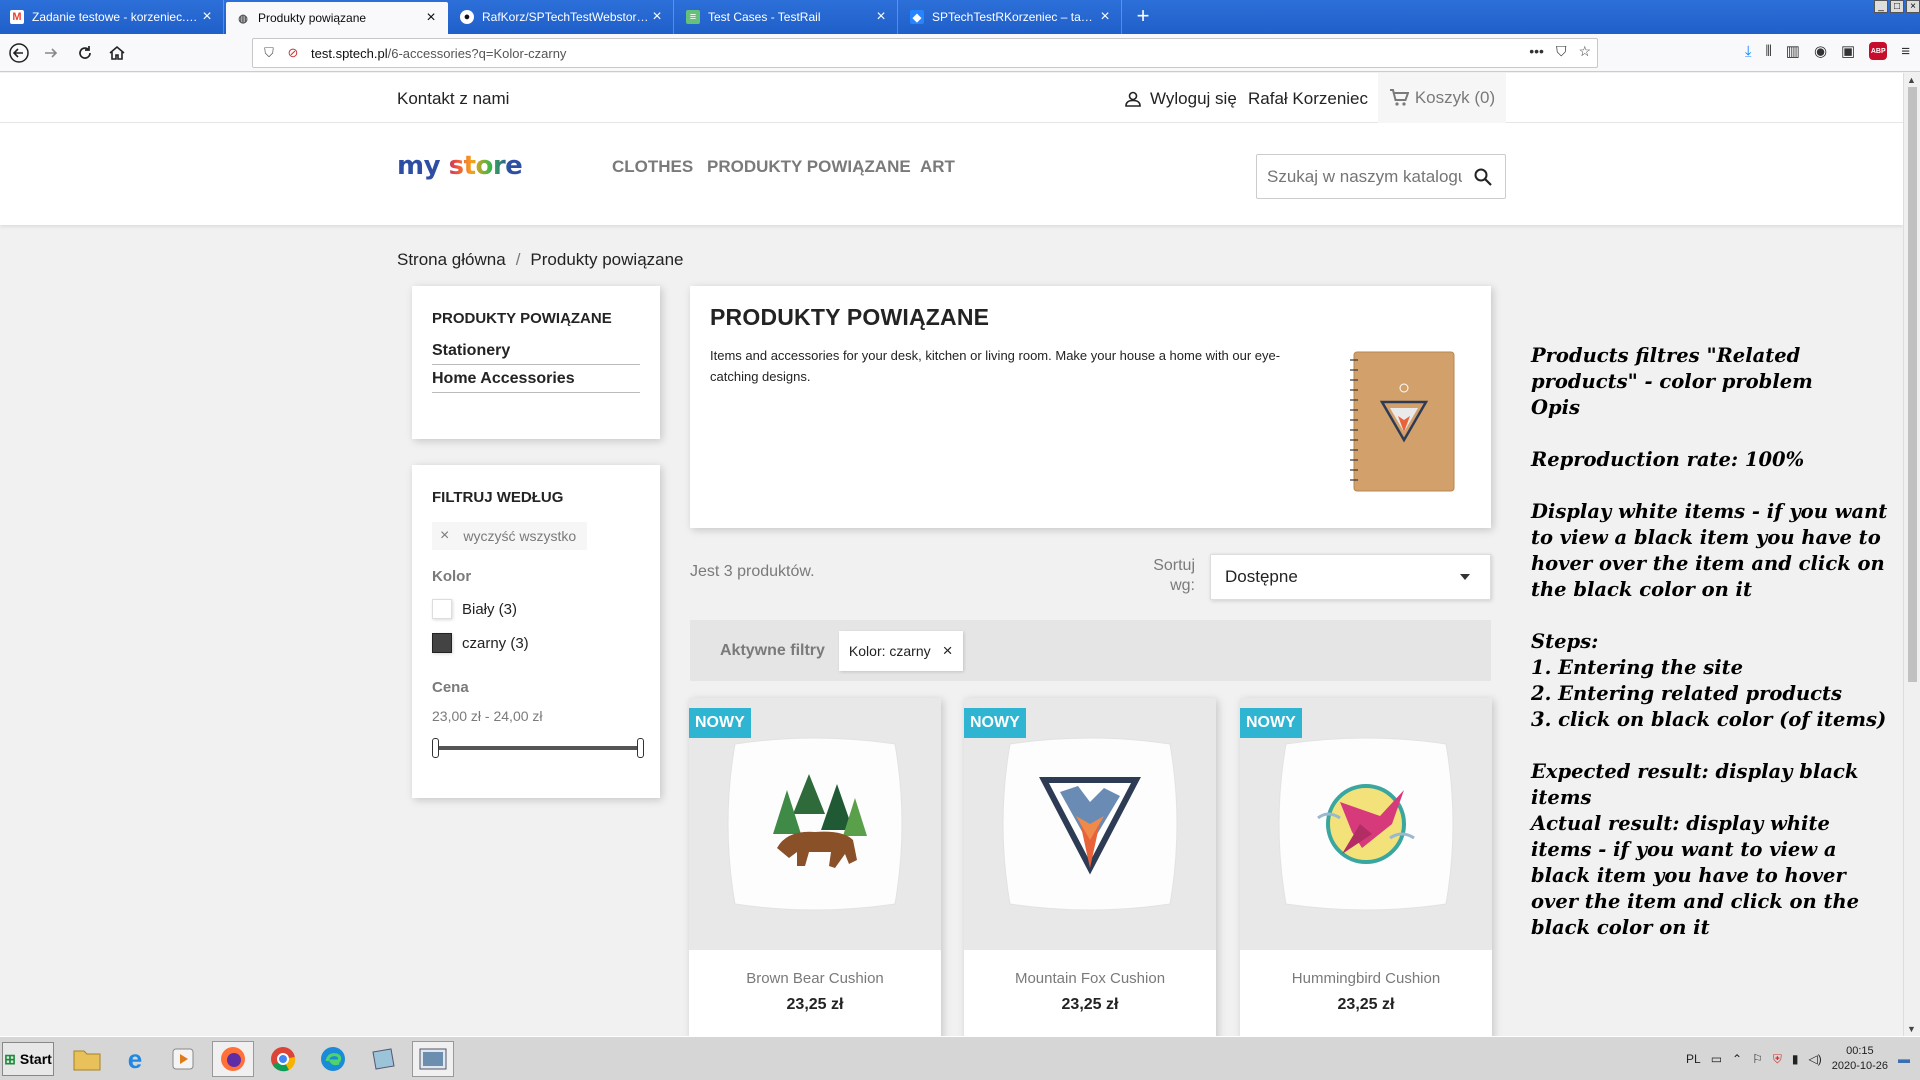 Image resolution: width=1920 pixels, height=1080 pixels. I want to click on contact-link: Kontakt z nami, so click(453, 99).